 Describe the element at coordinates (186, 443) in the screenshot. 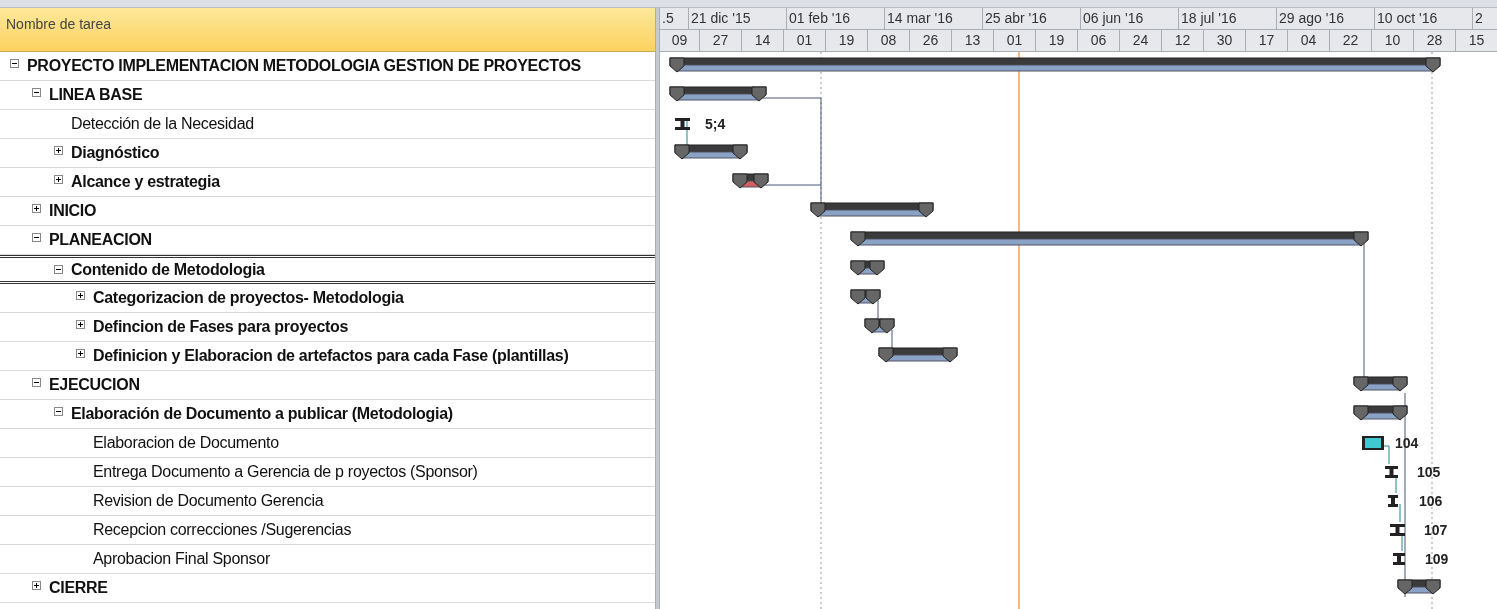

I see `task-name: Elaboracion de Documento` at that location.